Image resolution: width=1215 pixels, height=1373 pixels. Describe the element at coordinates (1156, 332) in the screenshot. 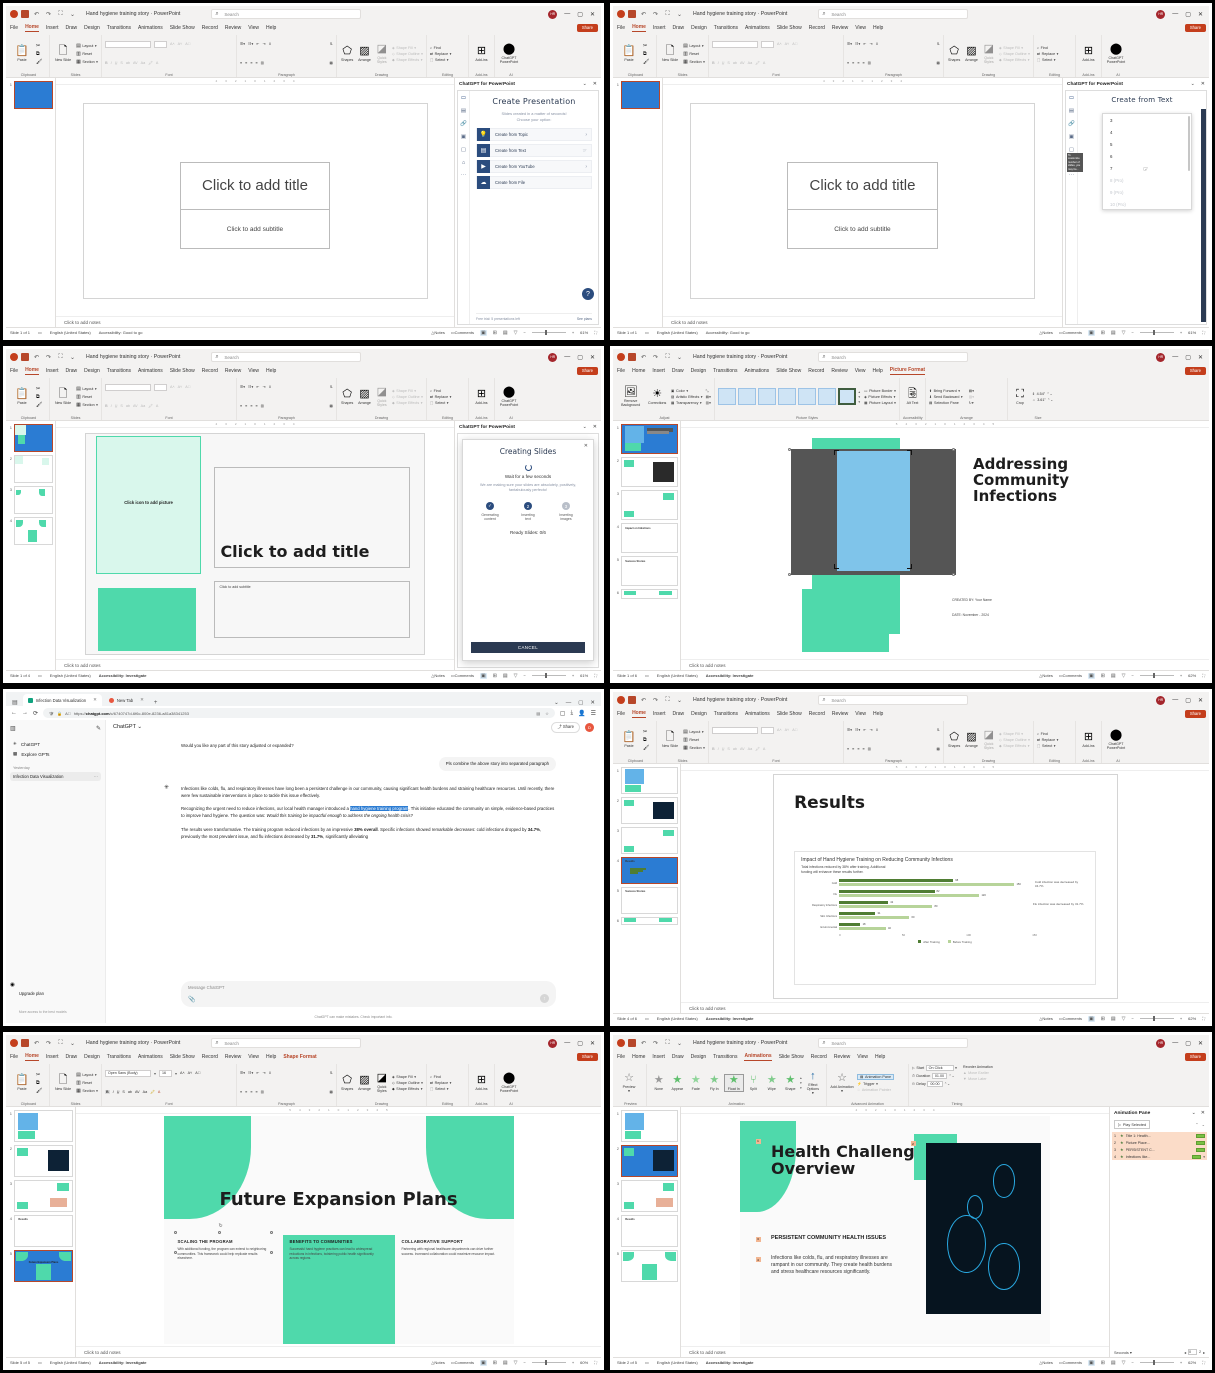

I see `zoom-slider` at that location.